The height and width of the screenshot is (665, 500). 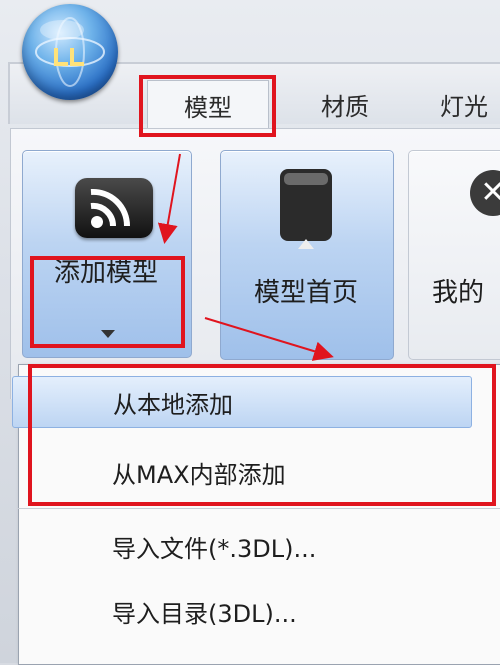 I want to click on arrow-tab-to-add, so click(x=169, y=198).